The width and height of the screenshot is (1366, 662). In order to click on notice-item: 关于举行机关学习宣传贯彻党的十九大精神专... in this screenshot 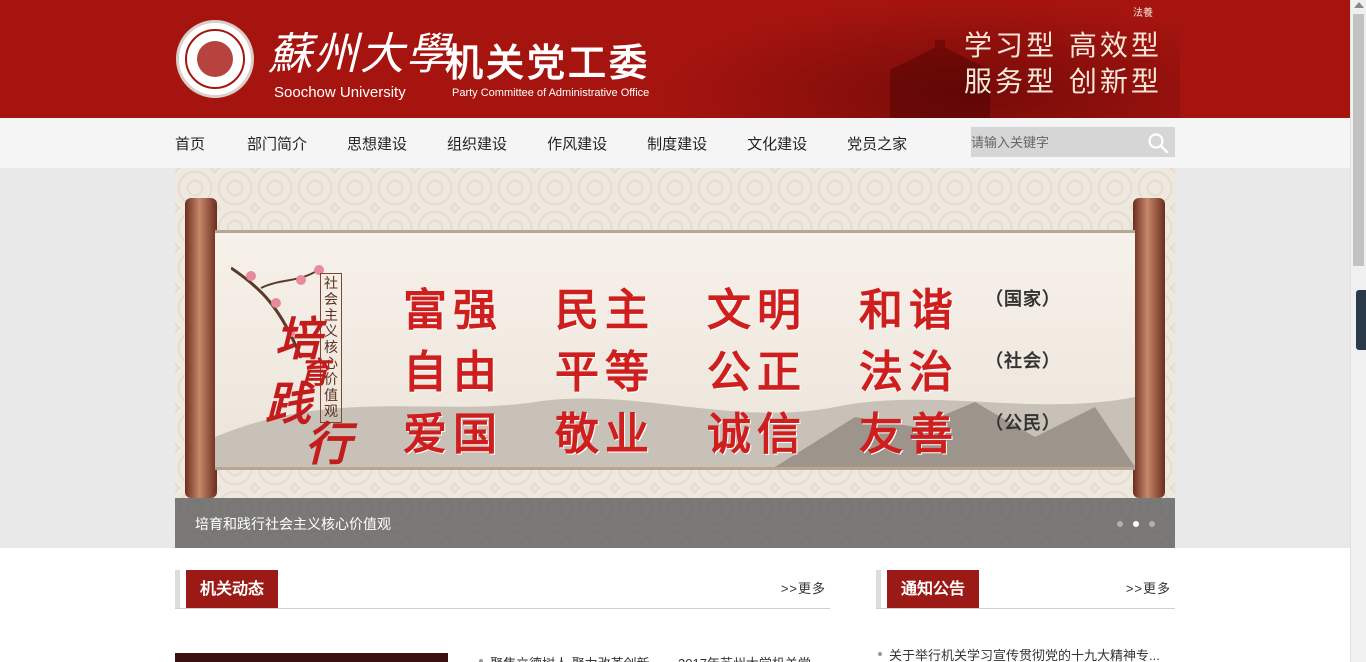, I will do `click(1024, 653)`.